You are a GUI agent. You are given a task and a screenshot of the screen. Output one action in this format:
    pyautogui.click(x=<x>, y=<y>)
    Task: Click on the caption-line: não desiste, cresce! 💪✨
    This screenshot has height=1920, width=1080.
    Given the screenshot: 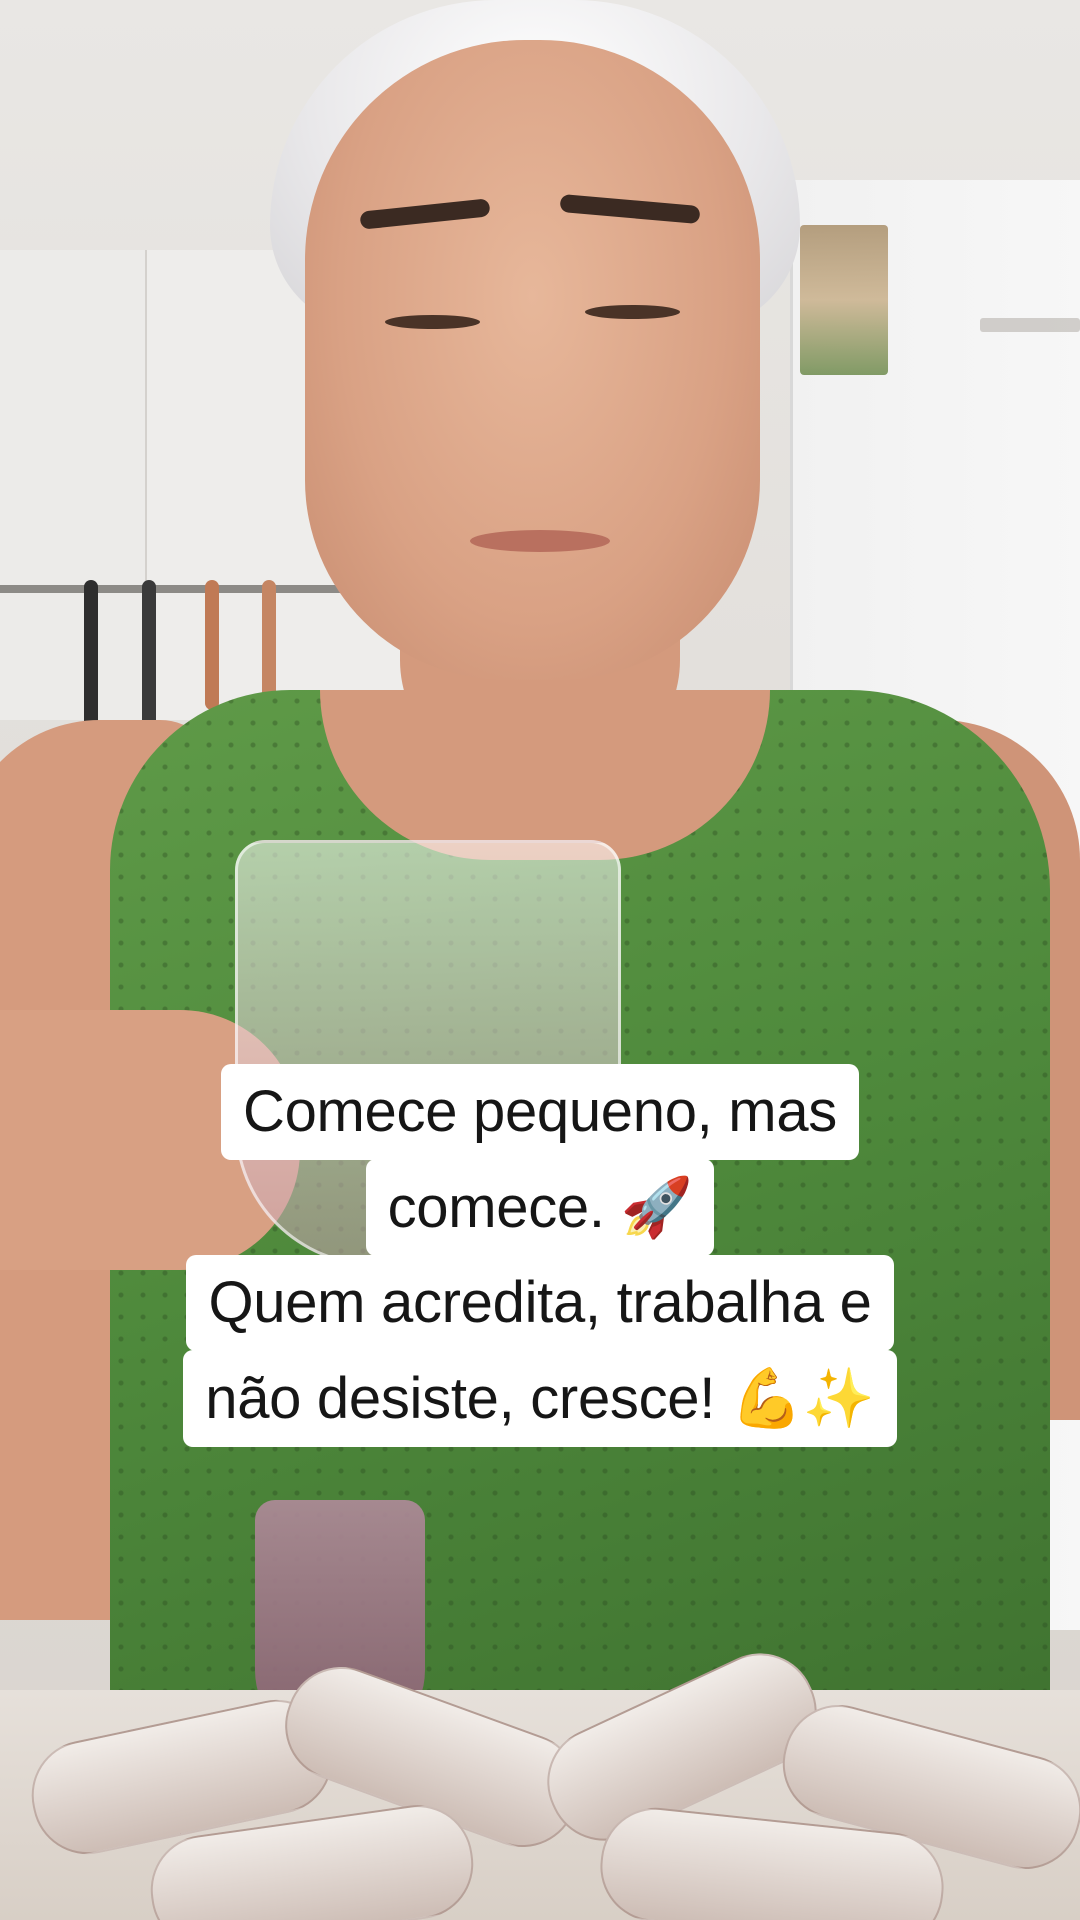 What is the action you would take?
    pyautogui.click(x=540, y=1398)
    